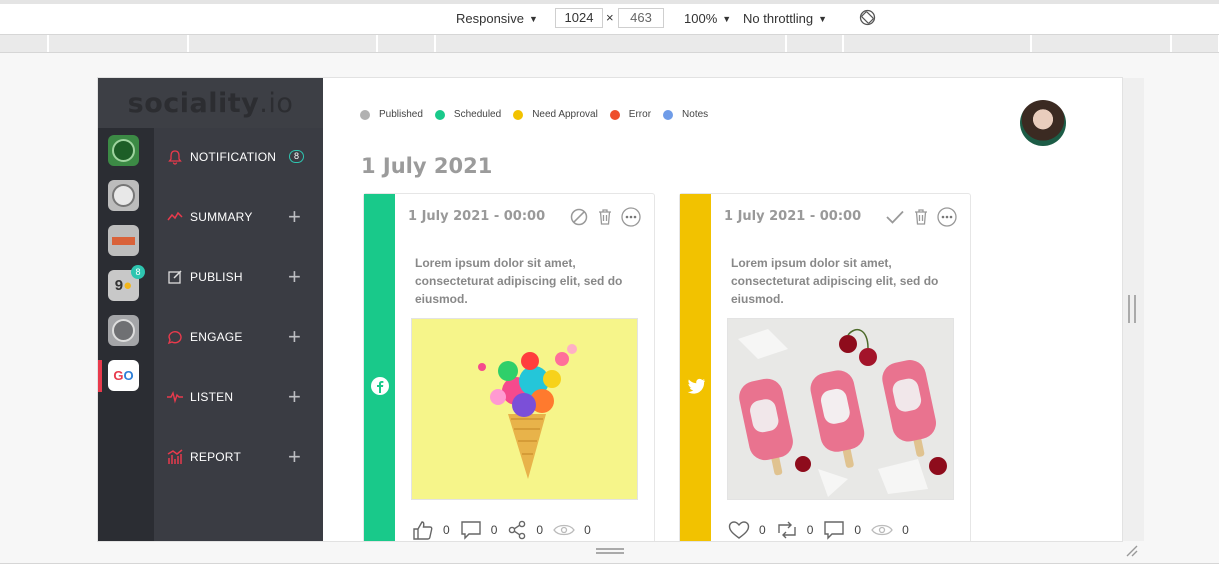 The width and height of the screenshot is (1219, 571). I want to click on width-input: 1024, so click(579, 18).